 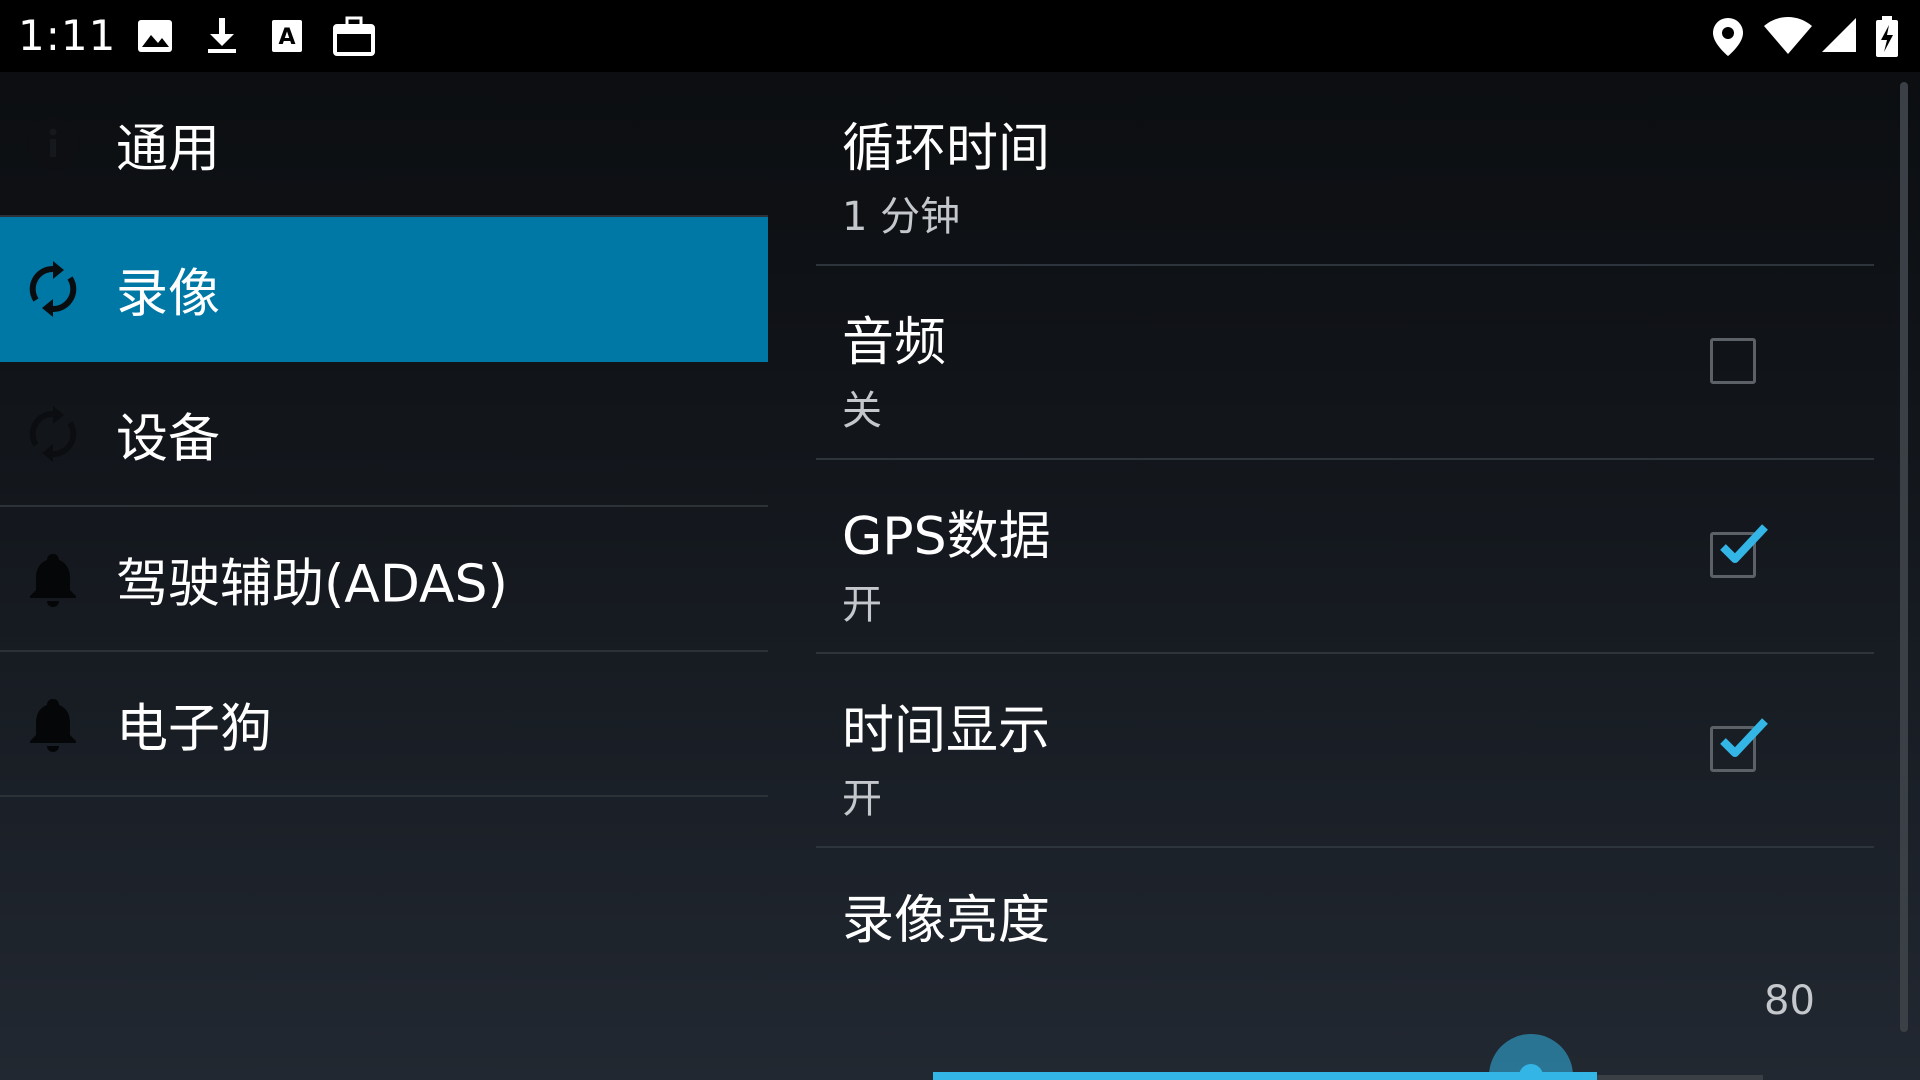 What do you see at coordinates (67, 35) in the screenshot?
I see `status-time: 1:11` at bounding box center [67, 35].